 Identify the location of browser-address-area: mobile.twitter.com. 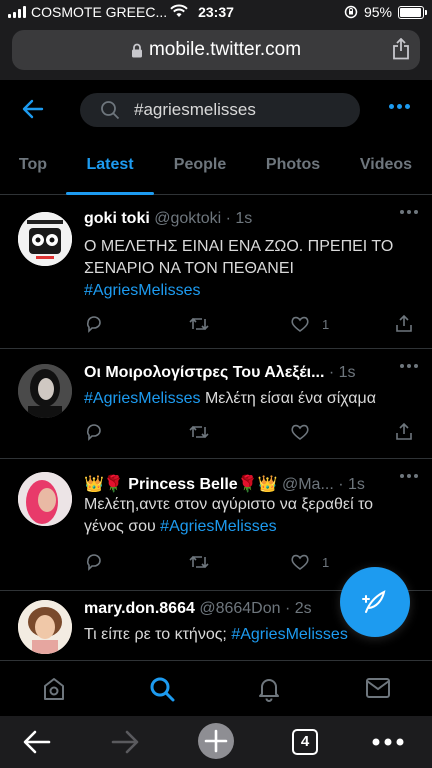
(216, 52).